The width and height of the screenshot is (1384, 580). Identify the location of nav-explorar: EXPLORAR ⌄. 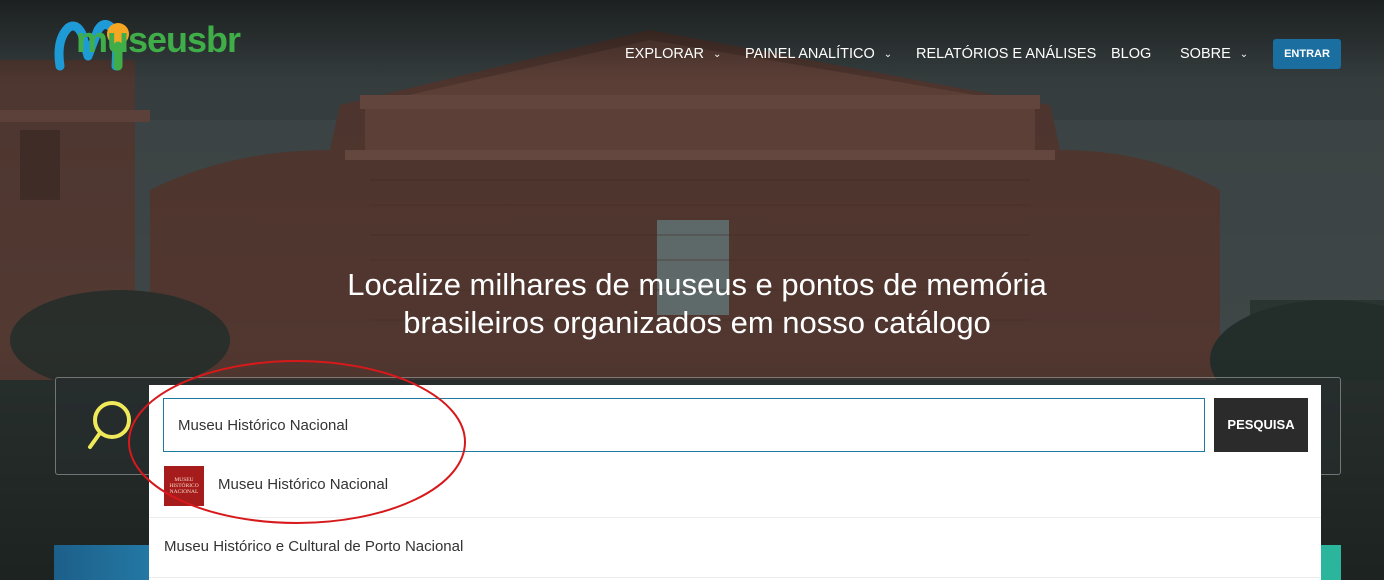
(673, 54).